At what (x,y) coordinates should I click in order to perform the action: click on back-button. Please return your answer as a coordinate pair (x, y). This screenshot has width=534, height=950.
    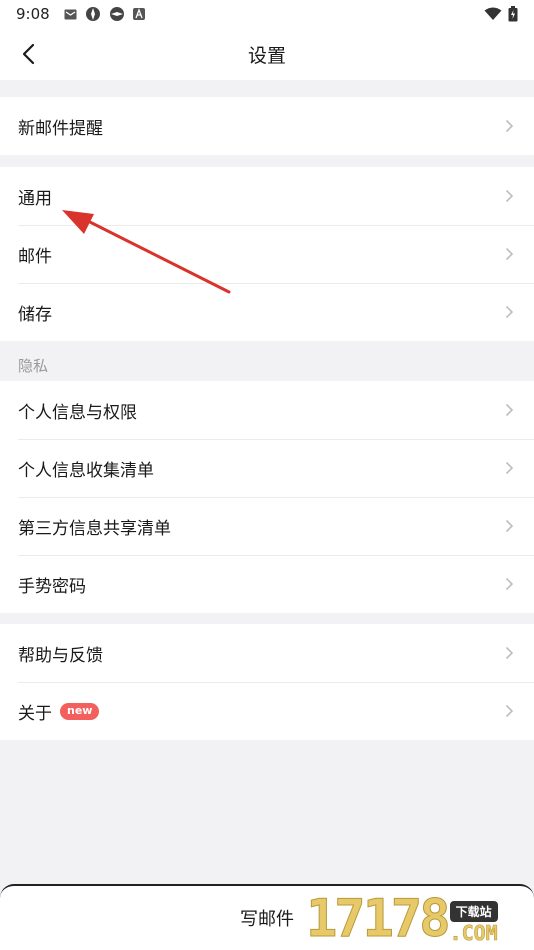
    Looking at the image, I should click on (28, 54).